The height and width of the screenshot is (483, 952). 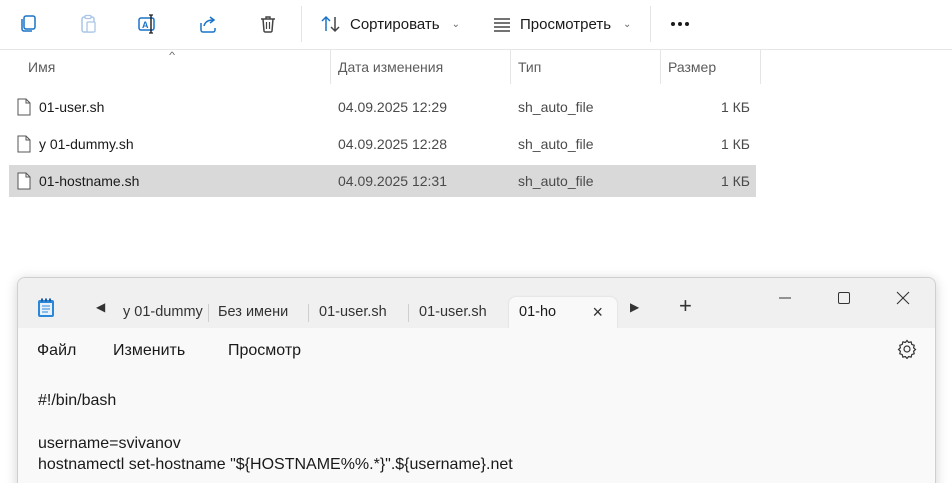 I want to click on rename-icon: A, so click(x=148, y=24).